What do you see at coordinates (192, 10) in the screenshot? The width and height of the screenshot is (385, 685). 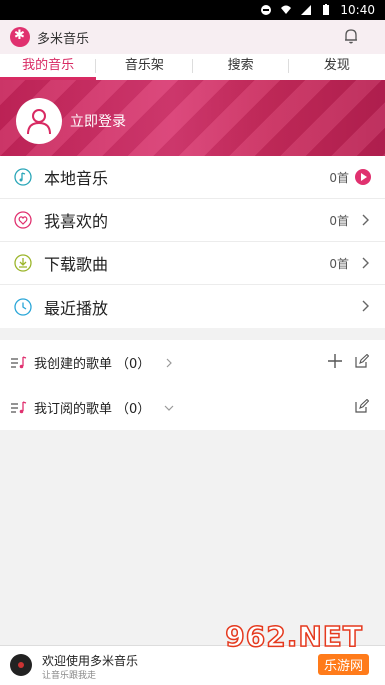 I see `status-bar: 10:40` at bounding box center [192, 10].